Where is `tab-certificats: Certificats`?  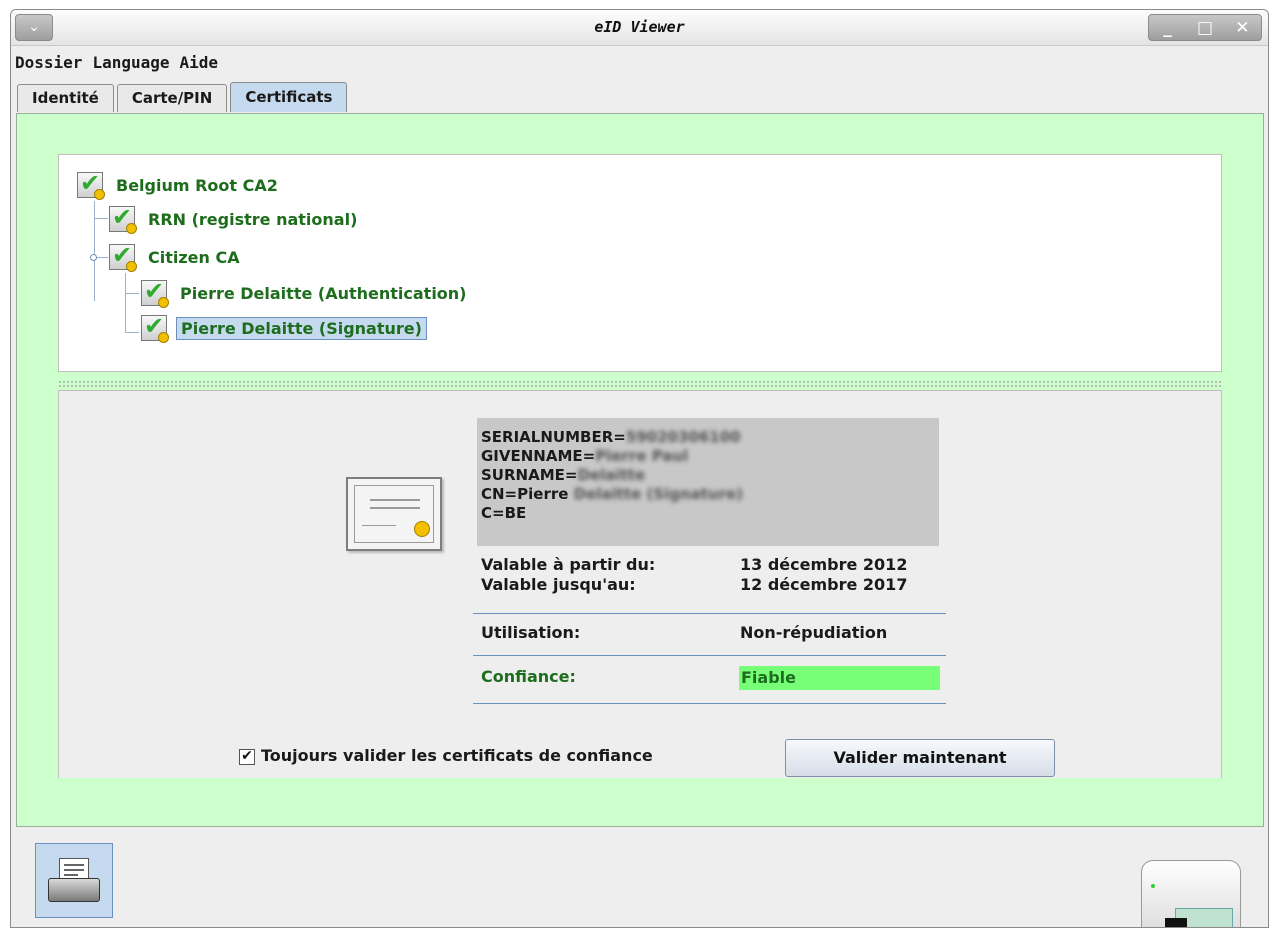
tab-certificats: Certificats is located at coordinates (289, 97).